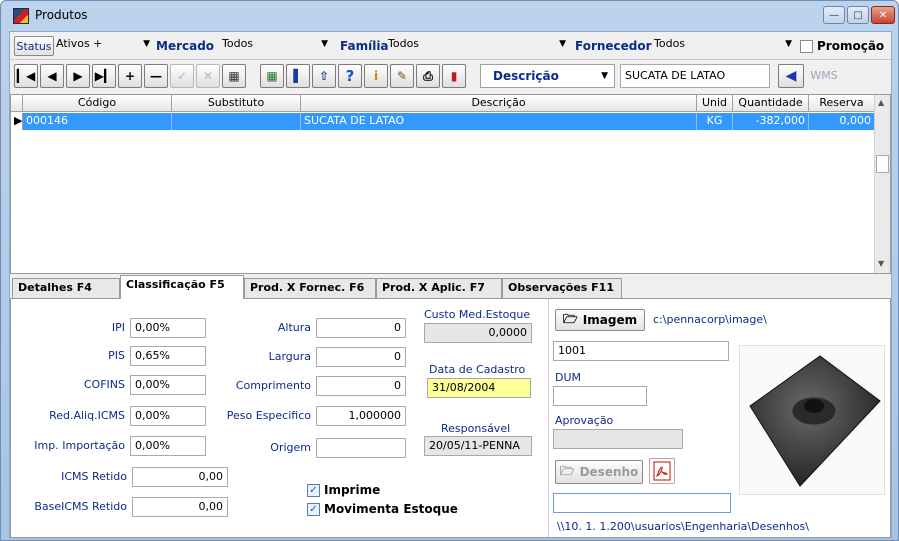  I want to click on desenho-field, so click(642, 503).